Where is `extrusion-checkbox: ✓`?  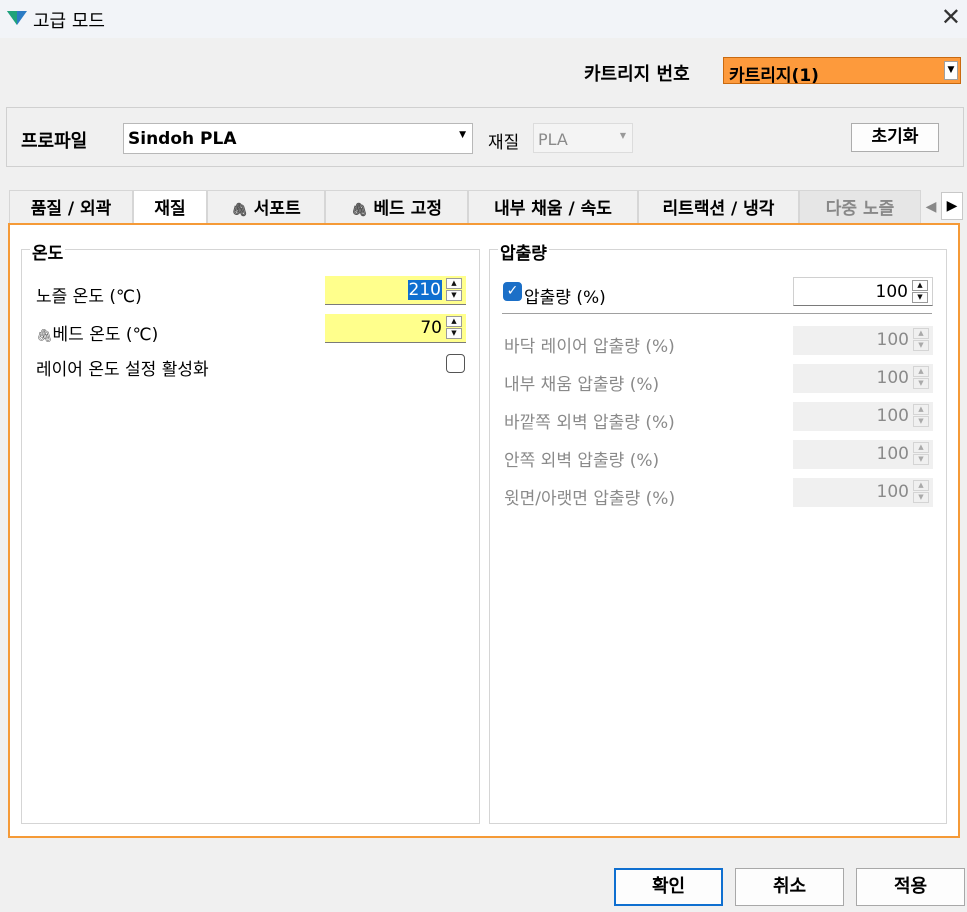
extrusion-checkbox: ✓ is located at coordinates (512, 291).